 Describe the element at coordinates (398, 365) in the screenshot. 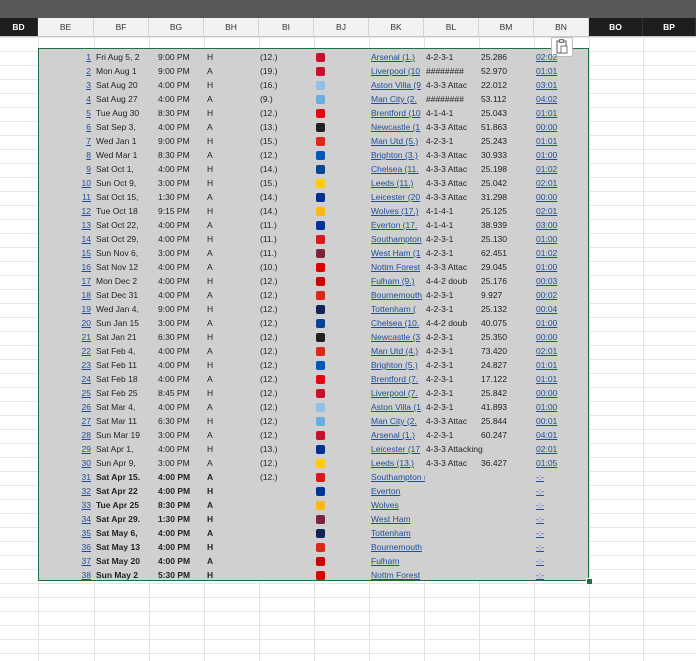

I see `opponent-link: Brighton (5.)` at that location.